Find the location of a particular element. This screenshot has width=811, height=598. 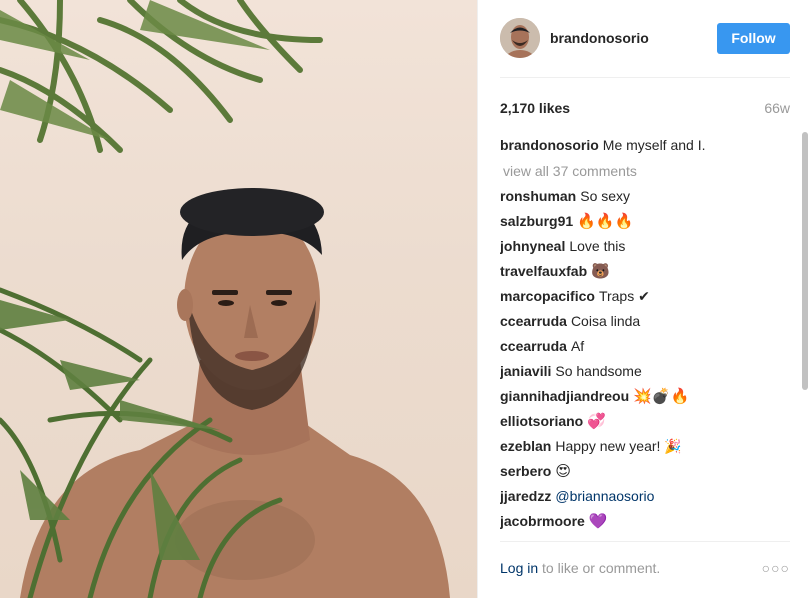

comment-item: giannihadjiandreou 💥💣🔥 is located at coordinates (644, 398).